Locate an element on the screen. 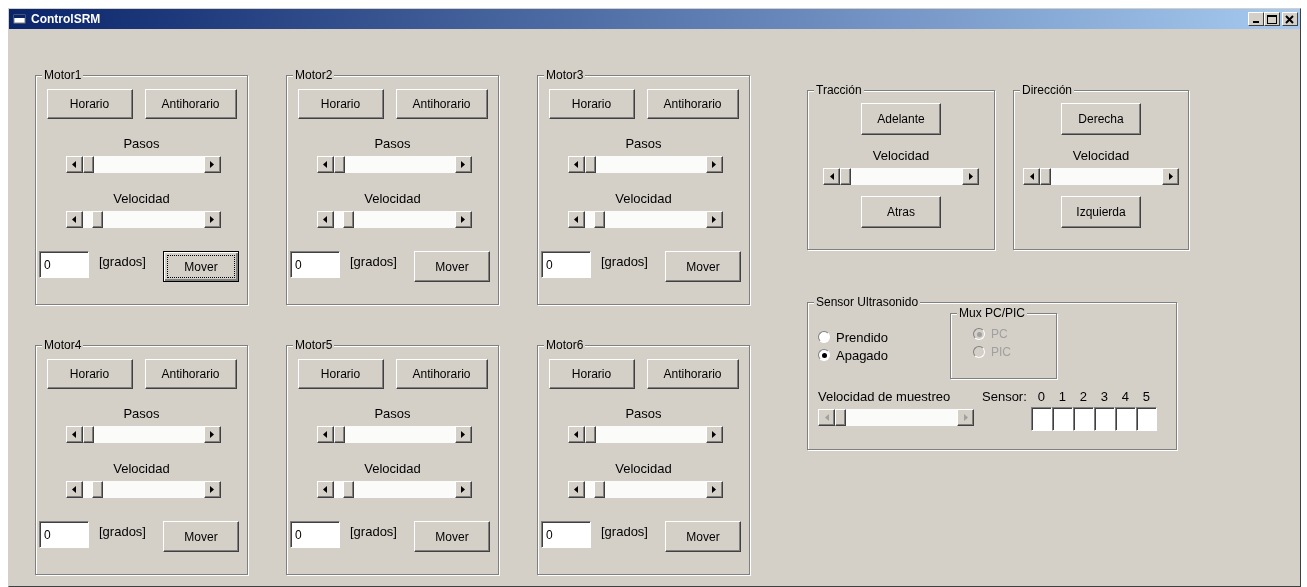  forward-button: Adelante is located at coordinates (901, 119).